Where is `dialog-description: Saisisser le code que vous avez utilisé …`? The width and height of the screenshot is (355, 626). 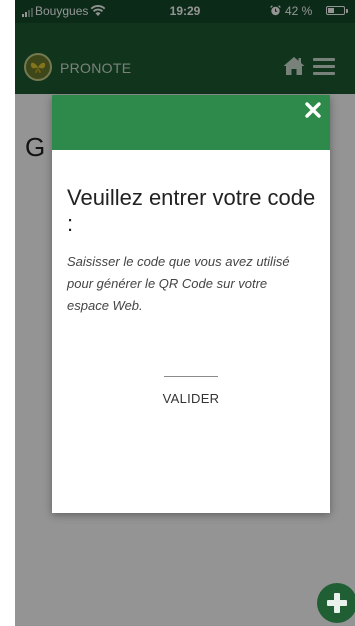 dialog-description: Saisisser le code que vous avez utilisé … is located at coordinates (178, 283).